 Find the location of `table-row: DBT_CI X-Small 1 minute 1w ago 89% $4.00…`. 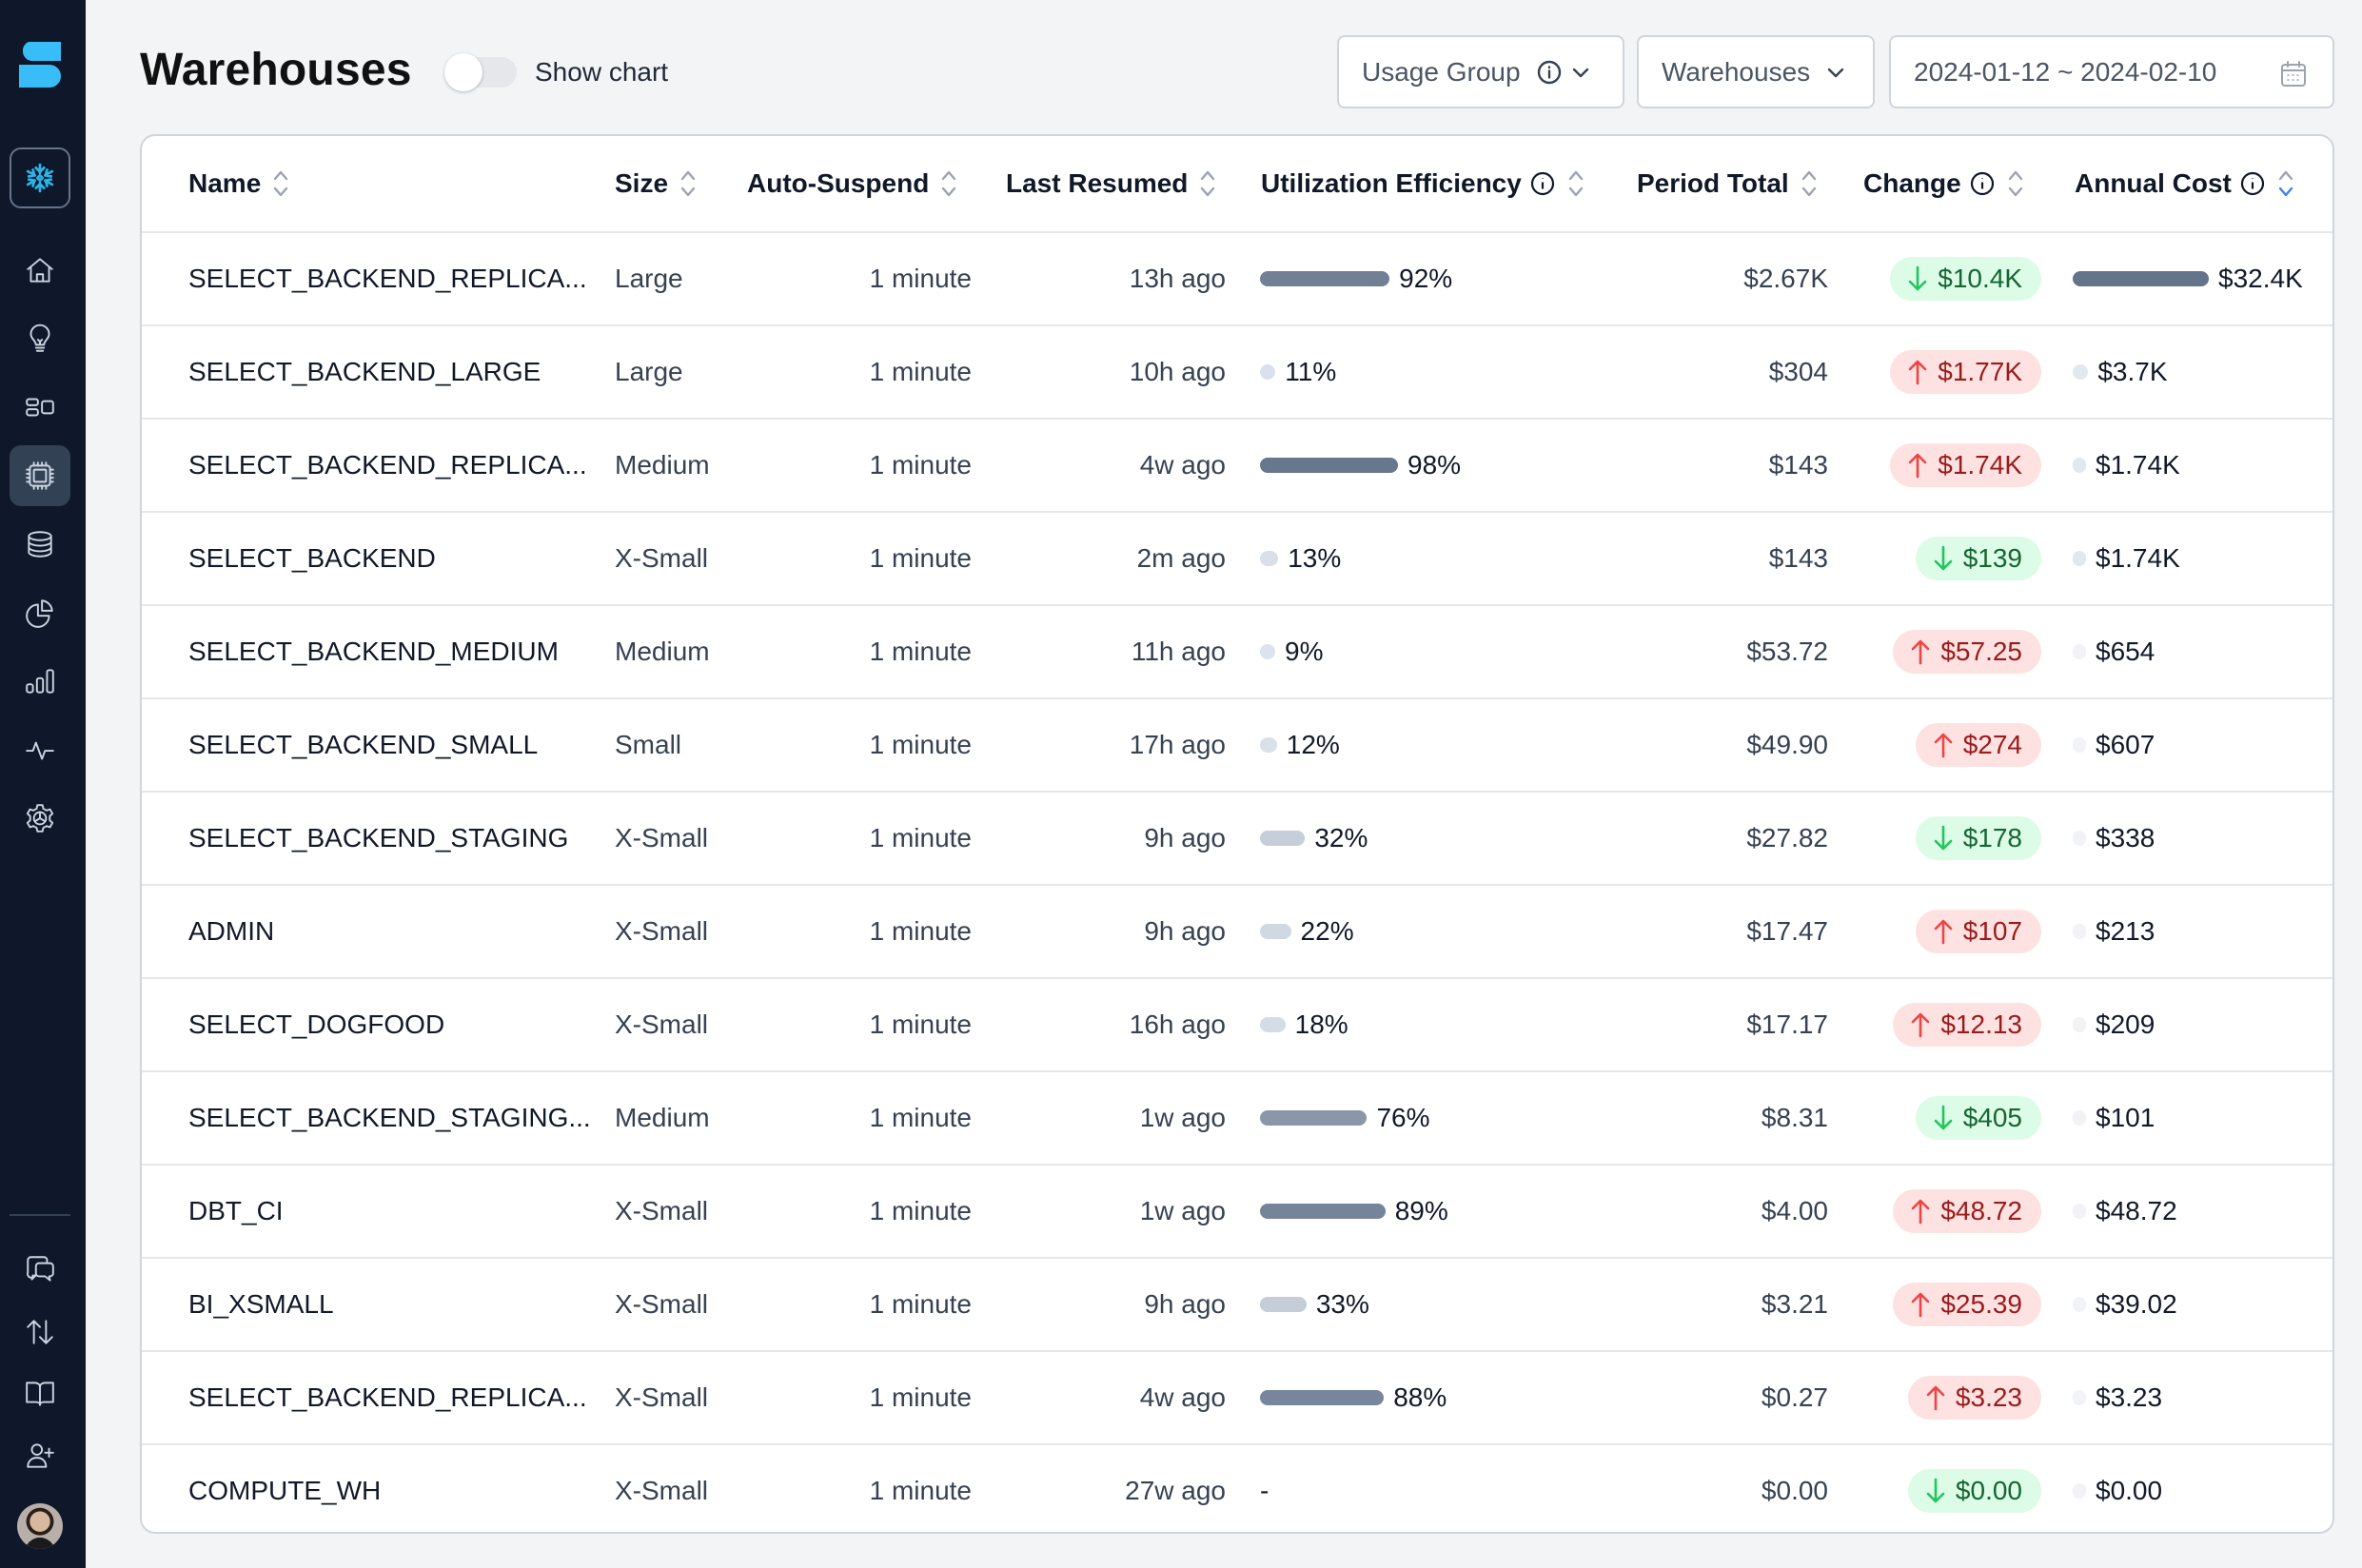

table-row: DBT_CI X-Small 1 minute 1w ago 89% $4.00… is located at coordinates (1237, 1212).